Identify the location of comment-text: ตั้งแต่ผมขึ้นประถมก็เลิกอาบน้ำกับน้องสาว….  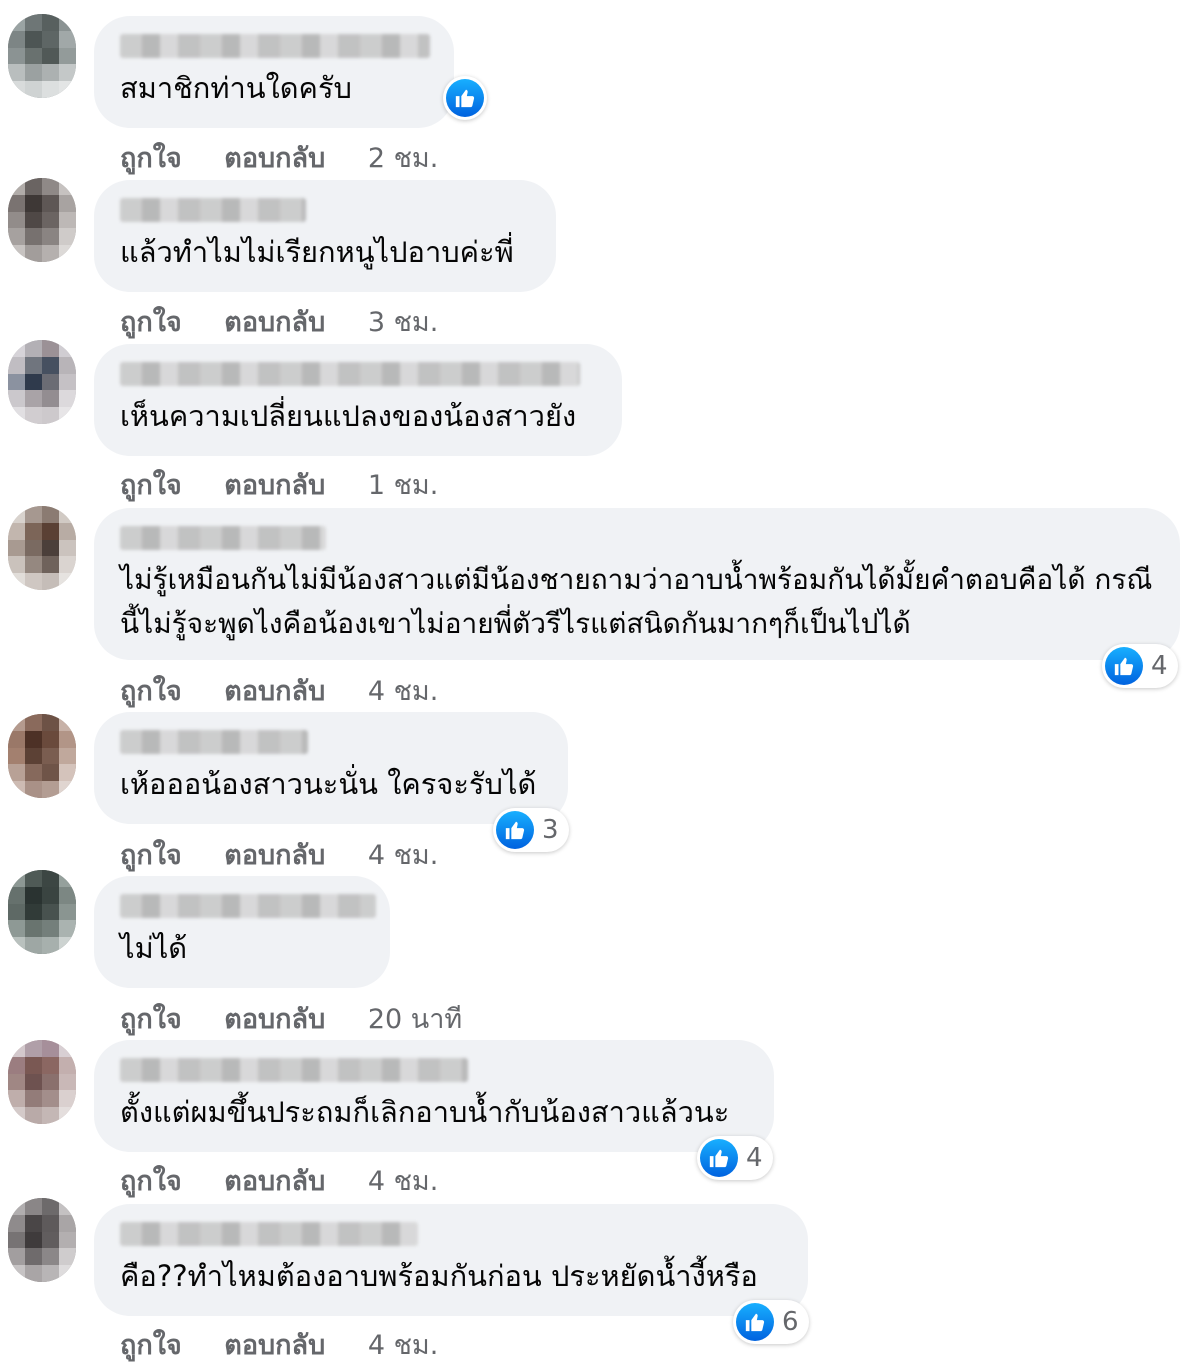
(425, 1112).